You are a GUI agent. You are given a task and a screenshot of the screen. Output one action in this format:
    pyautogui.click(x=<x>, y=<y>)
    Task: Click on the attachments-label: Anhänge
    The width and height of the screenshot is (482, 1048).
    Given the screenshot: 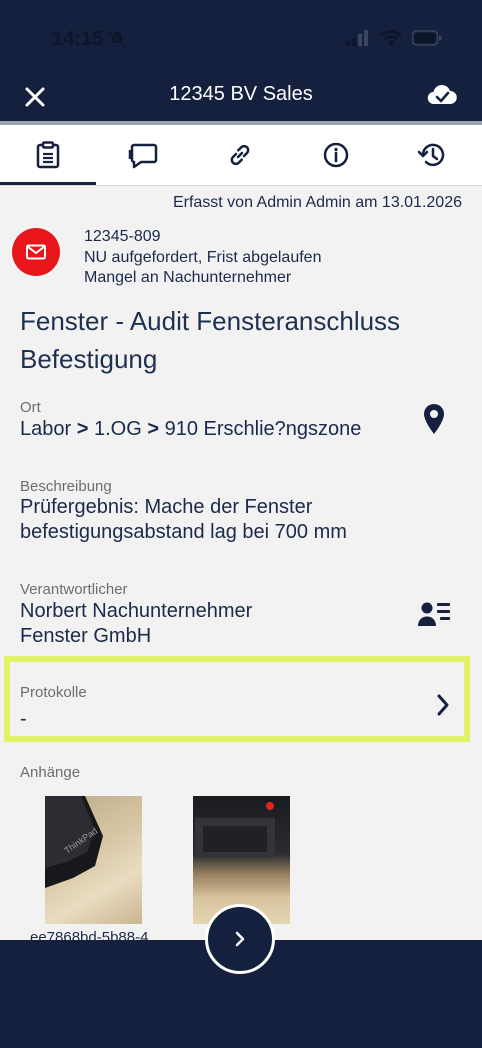 What is the action you would take?
    pyautogui.click(x=50, y=772)
    